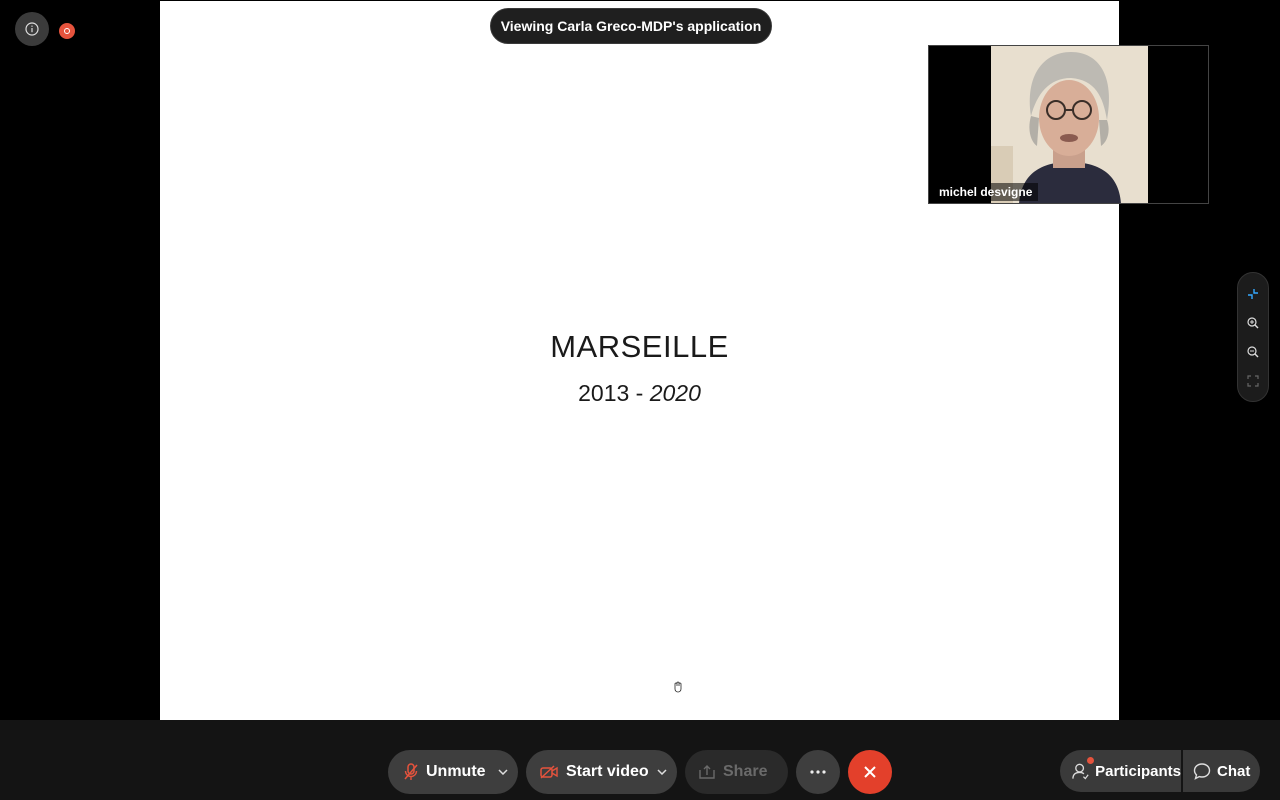 The width and height of the screenshot is (1280, 800). I want to click on video-options-chevron, so click(662, 772).